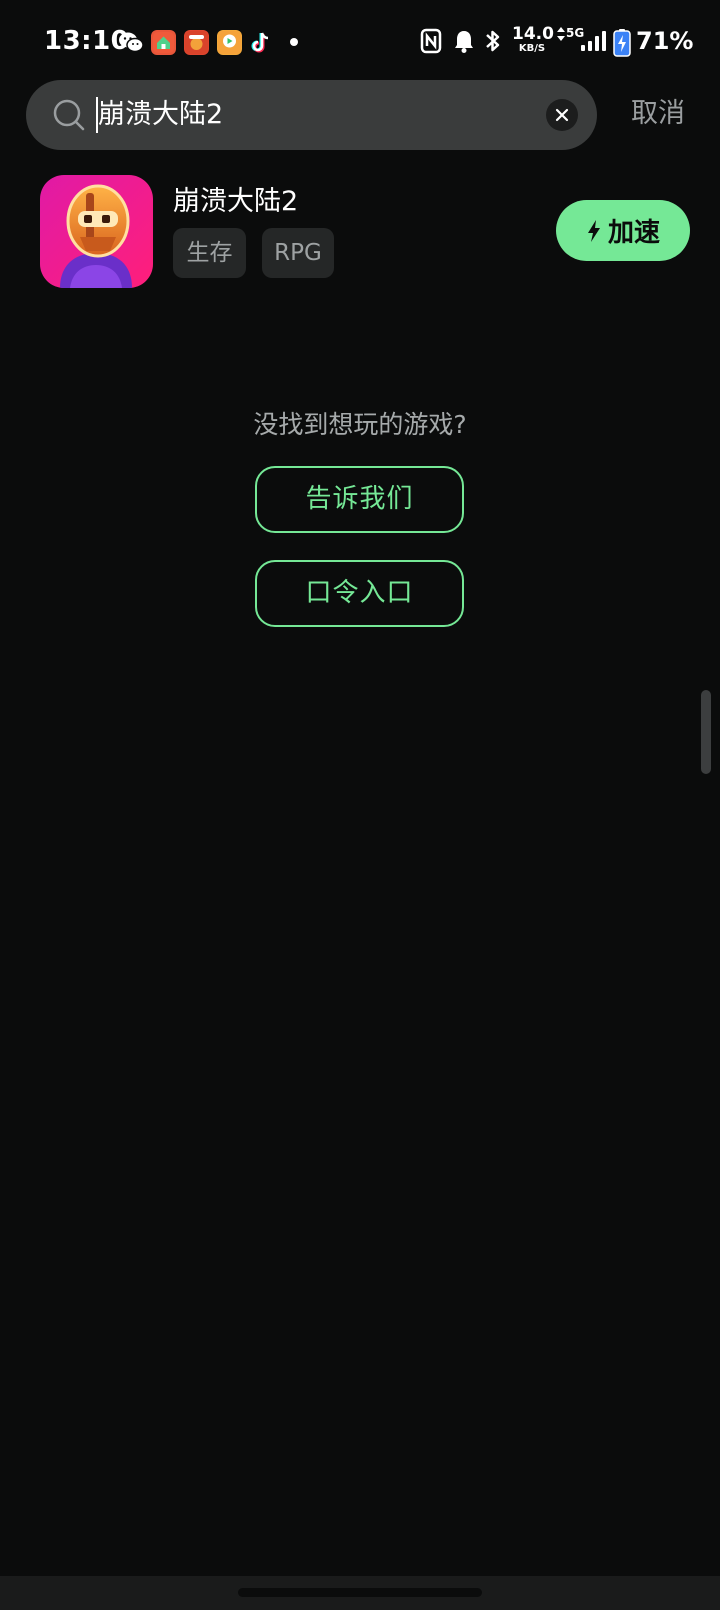 The image size is (720, 1610). Describe the element at coordinates (464, 43) in the screenshot. I see `bell-icon` at that location.